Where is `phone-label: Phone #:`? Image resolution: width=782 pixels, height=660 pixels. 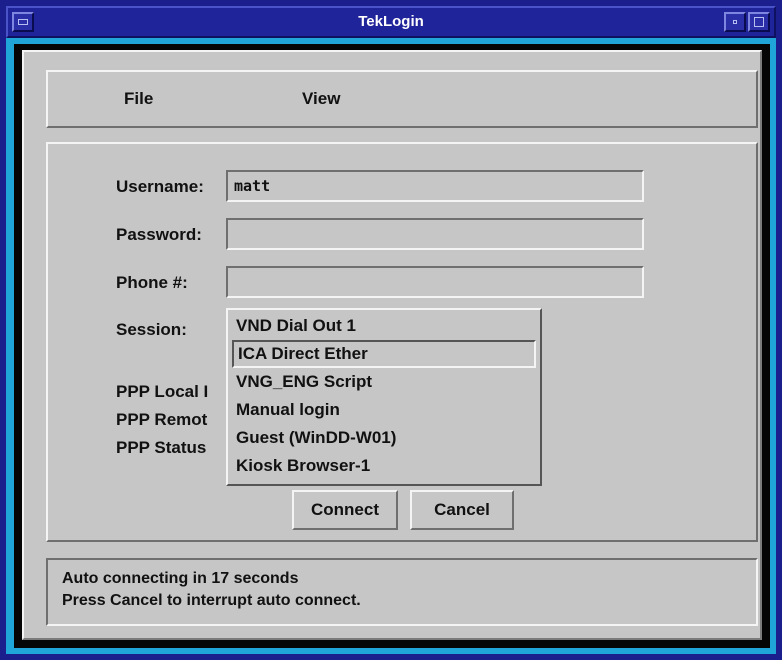 phone-label: Phone #: is located at coordinates (152, 282).